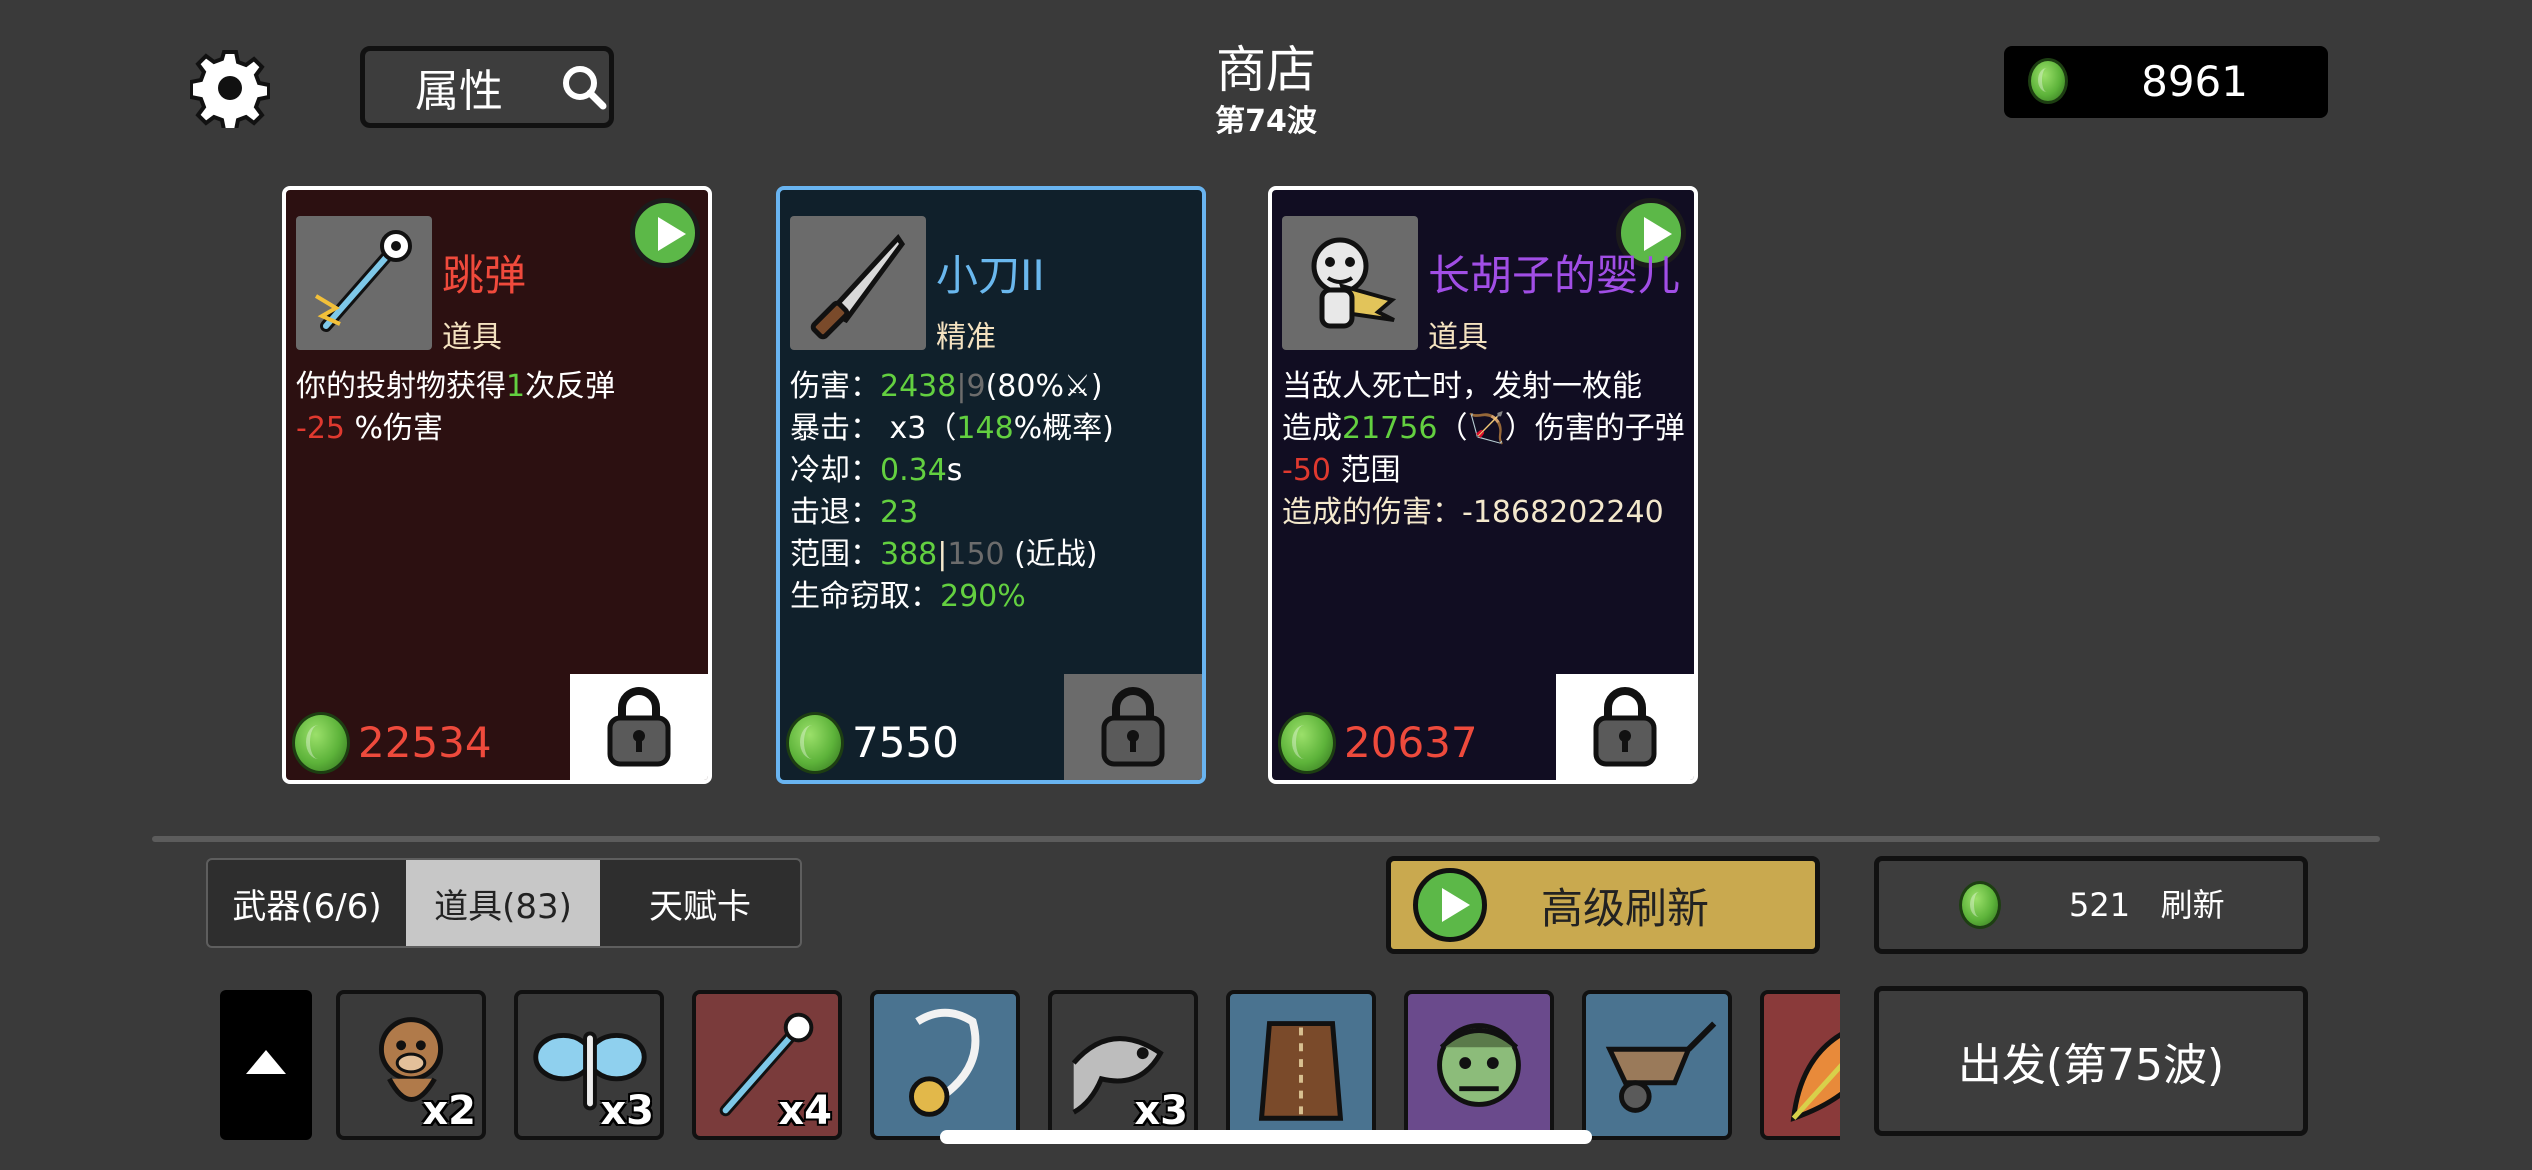 The width and height of the screenshot is (2532, 1170). I want to click on description-segment: 你的投射物获得, so click(401, 386).